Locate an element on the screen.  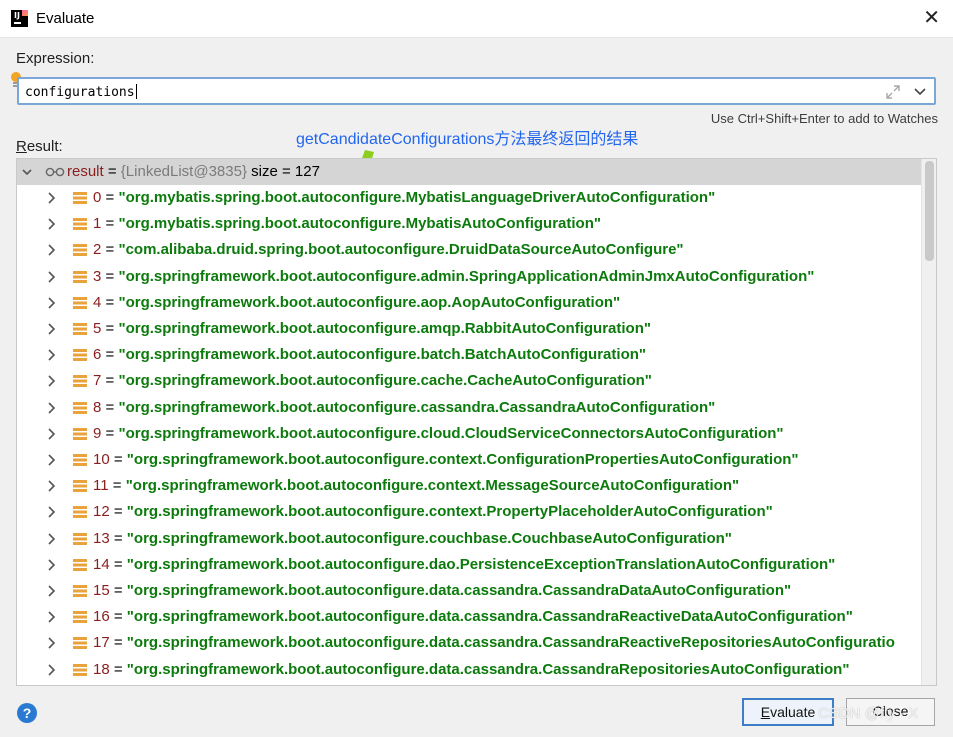
window-title: Evaluate is located at coordinates (65, 18).